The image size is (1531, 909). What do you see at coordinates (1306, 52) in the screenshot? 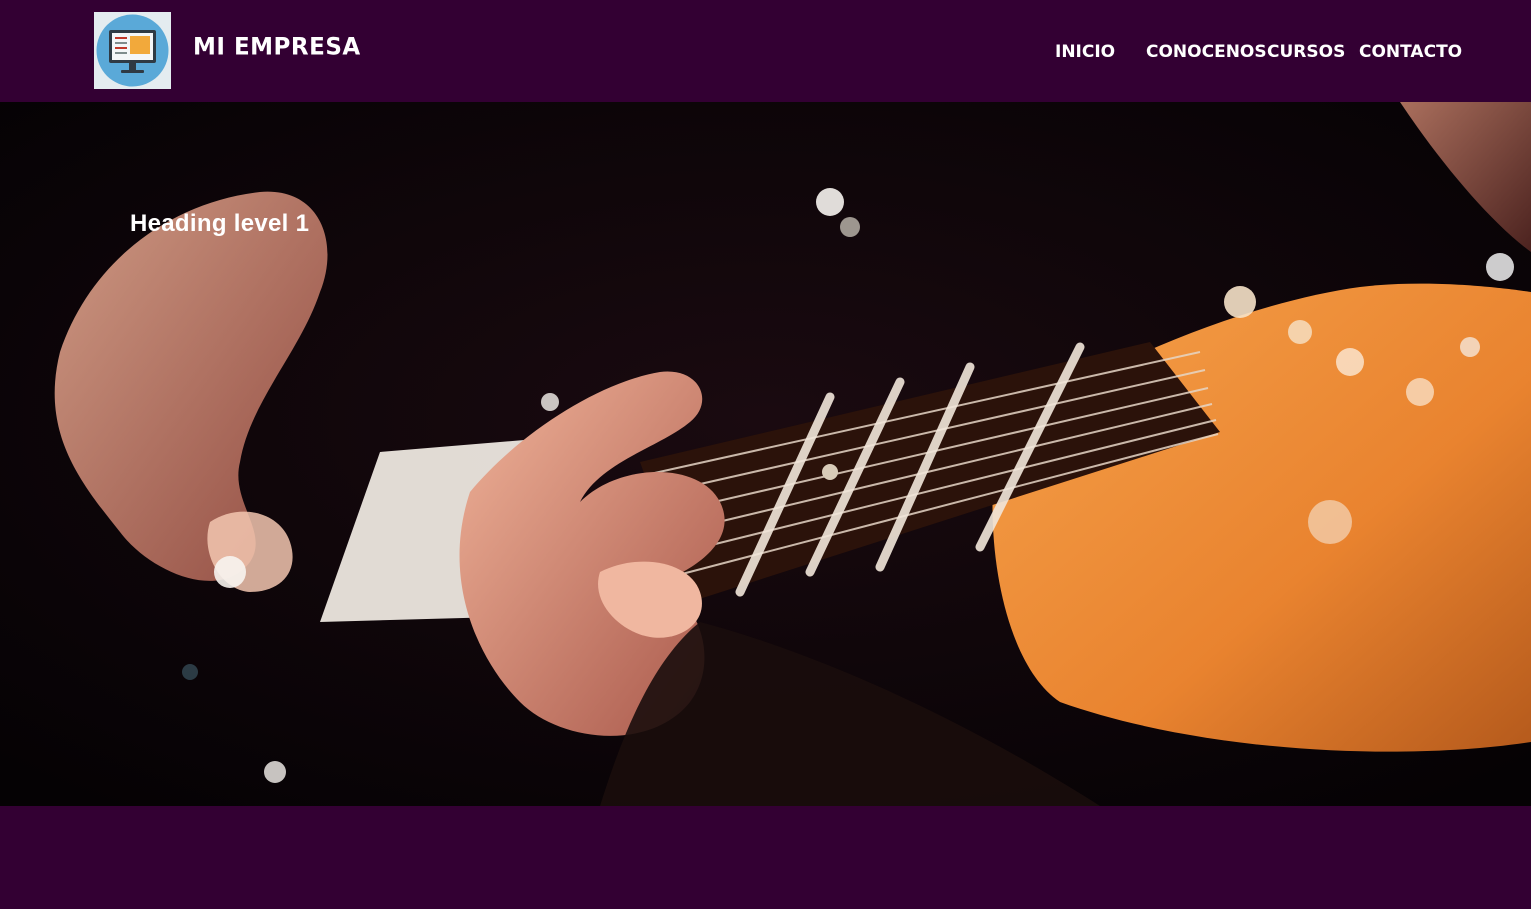
I see `nav-item-cursos: CURSOS` at bounding box center [1306, 52].